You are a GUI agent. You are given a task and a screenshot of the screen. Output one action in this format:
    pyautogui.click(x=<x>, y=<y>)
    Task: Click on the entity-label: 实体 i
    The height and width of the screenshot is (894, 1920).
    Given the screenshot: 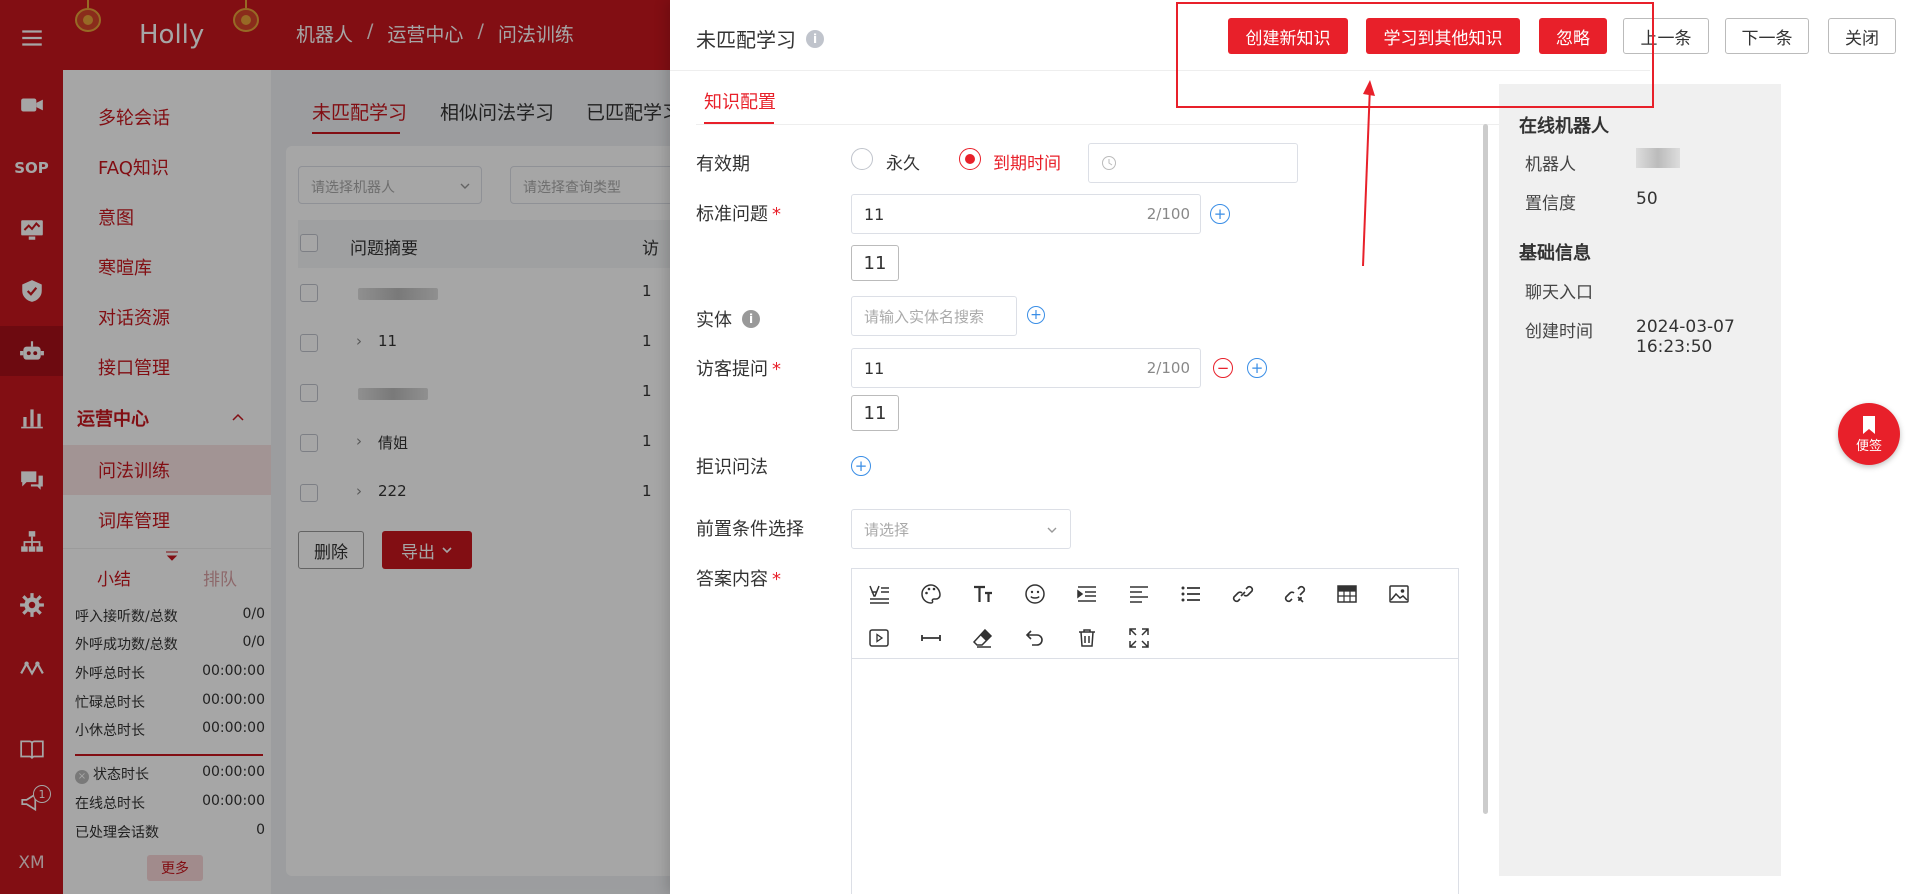 What is the action you would take?
    pyautogui.click(x=728, y=319)
    